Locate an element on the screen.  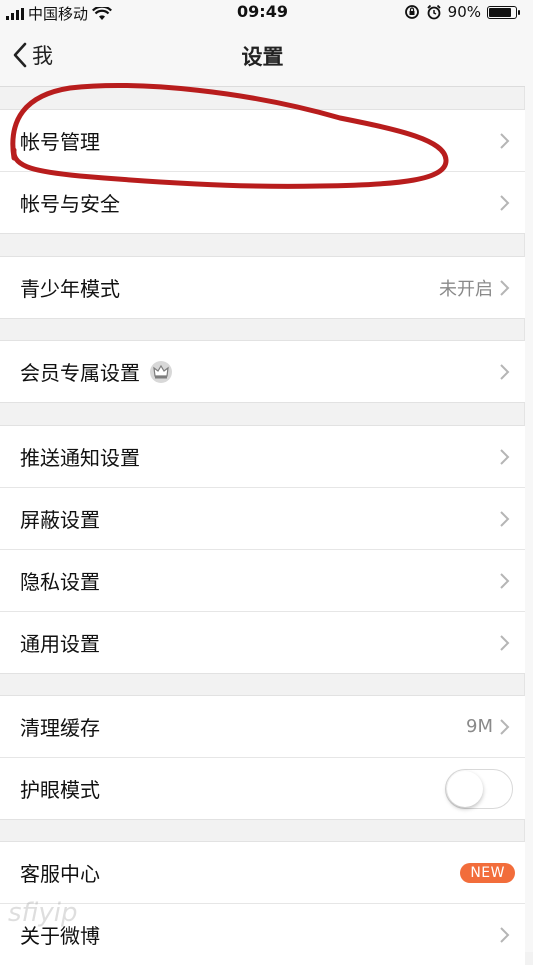
row-label: 隐私设置 is located at coordinates (60, 582).